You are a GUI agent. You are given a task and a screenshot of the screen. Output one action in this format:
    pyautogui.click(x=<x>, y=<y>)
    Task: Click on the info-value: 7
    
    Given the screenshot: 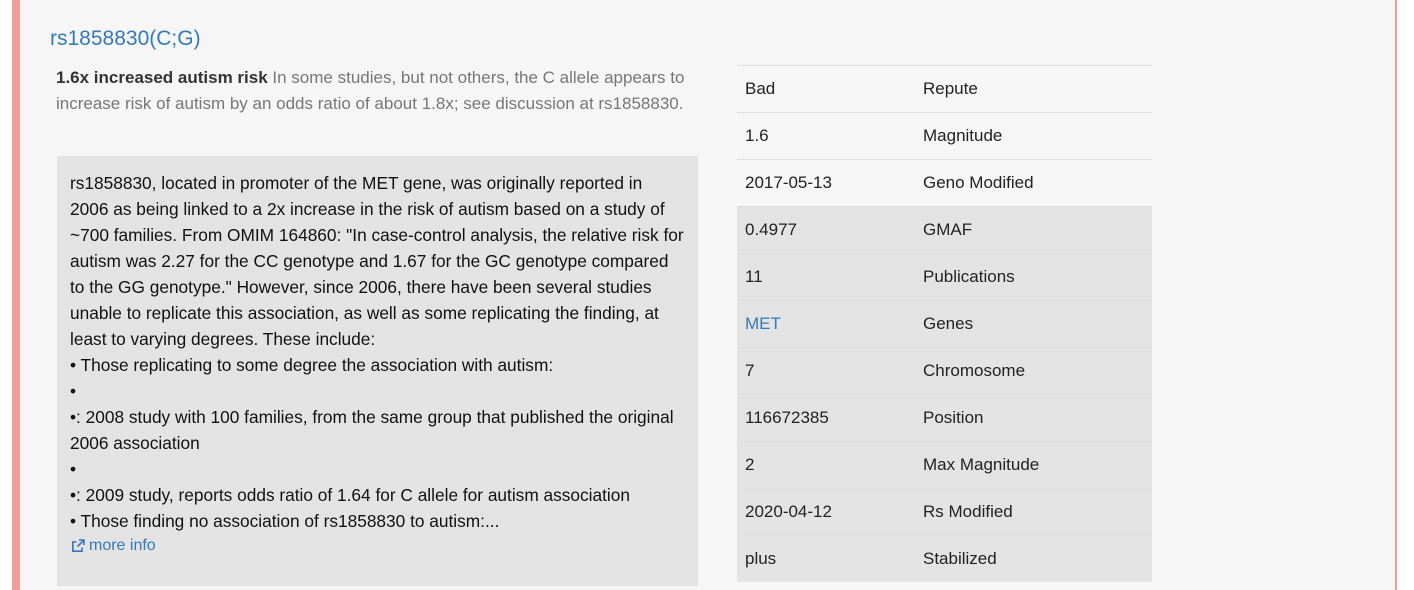 What is the action you would take?
    pyautogui.click(x=826, y=371)
    